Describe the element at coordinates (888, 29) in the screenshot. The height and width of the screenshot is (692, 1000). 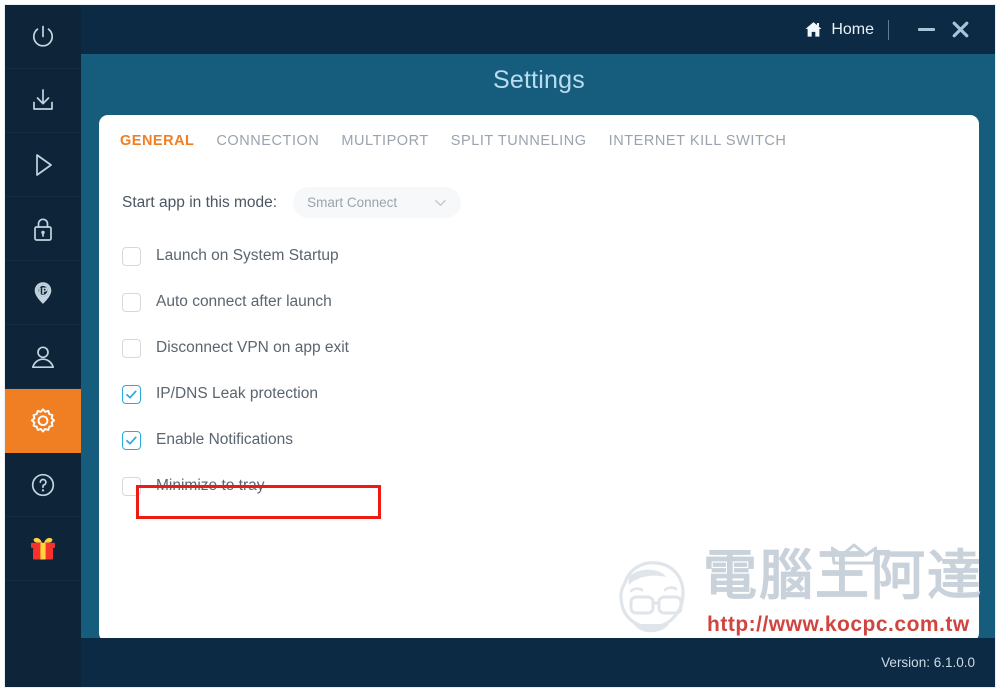
I see `titlebar-divider` at that location.